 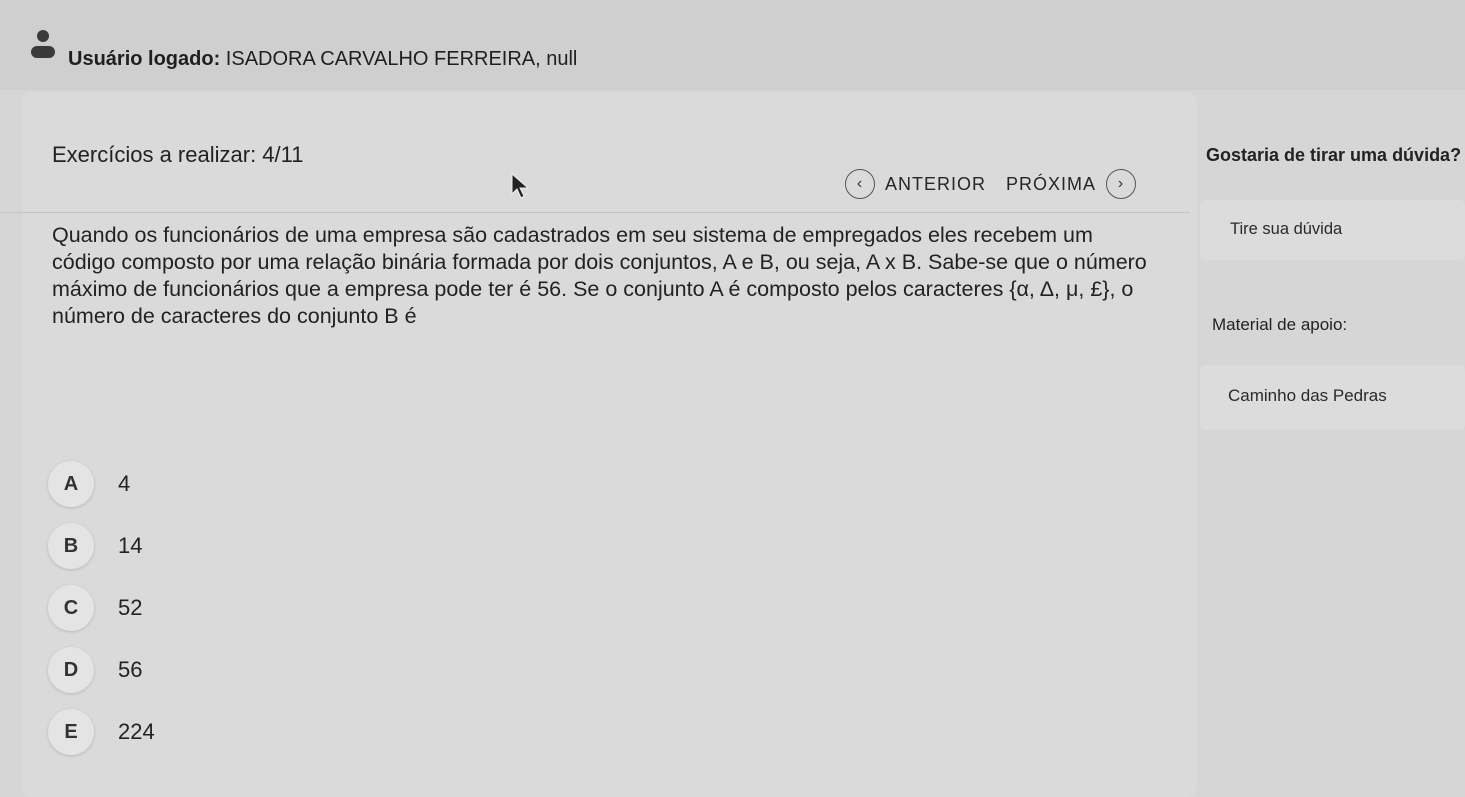 I want to click on ask-question-link: Tire sua dúvida, so click(x=1286, y=229).